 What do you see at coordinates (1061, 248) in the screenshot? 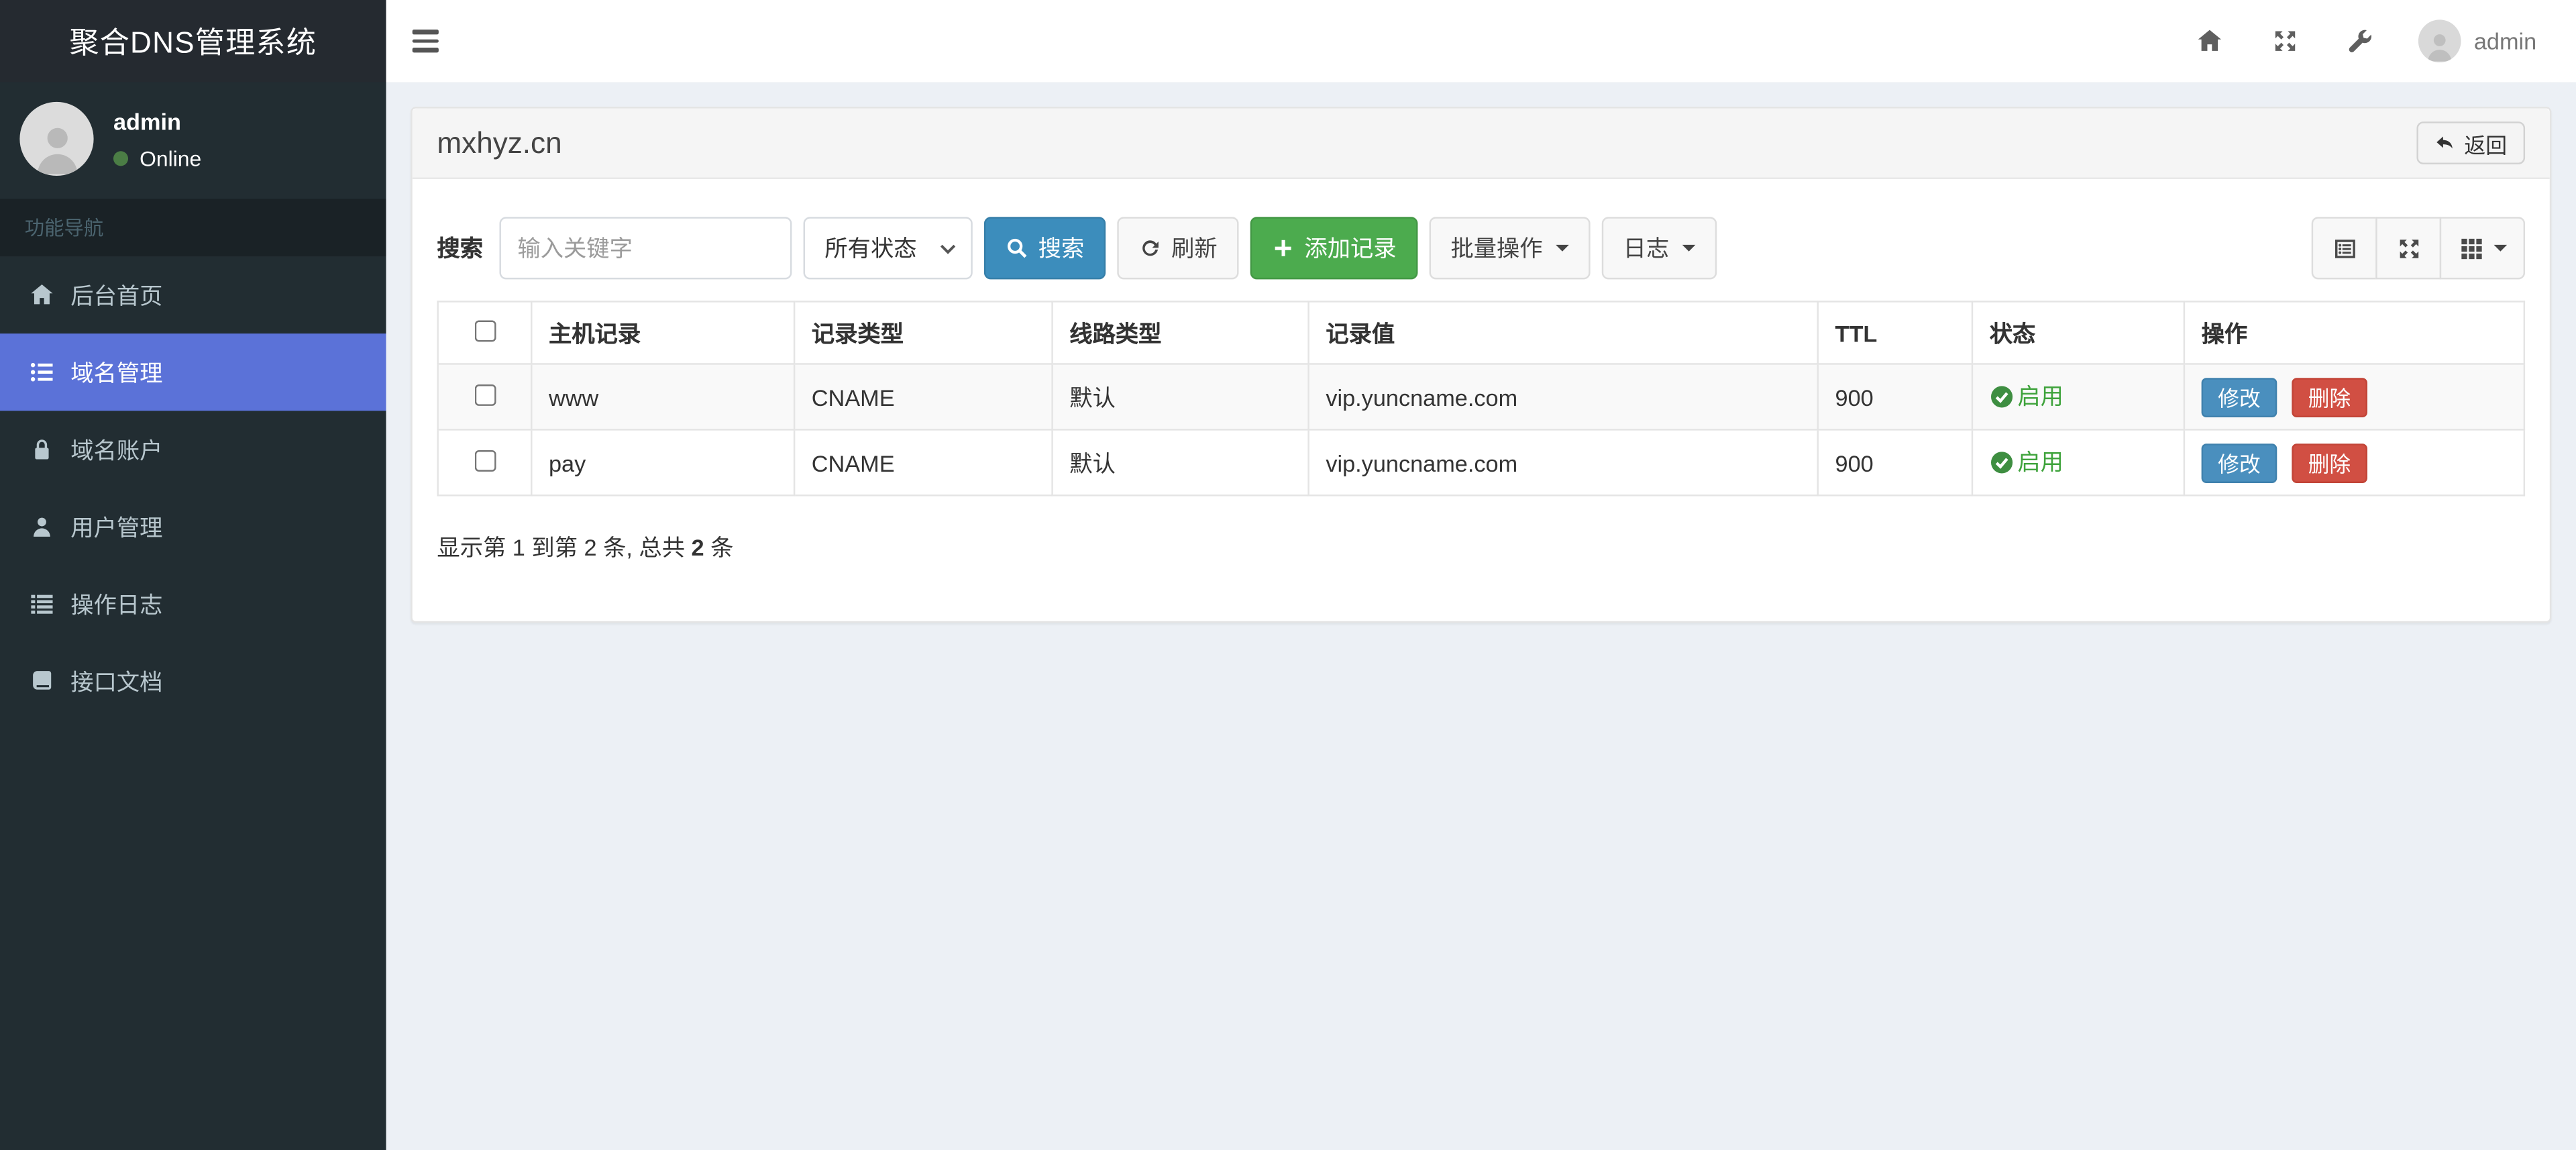
I see `search-button-label: 搜索` at bounding box center [1061, 248].